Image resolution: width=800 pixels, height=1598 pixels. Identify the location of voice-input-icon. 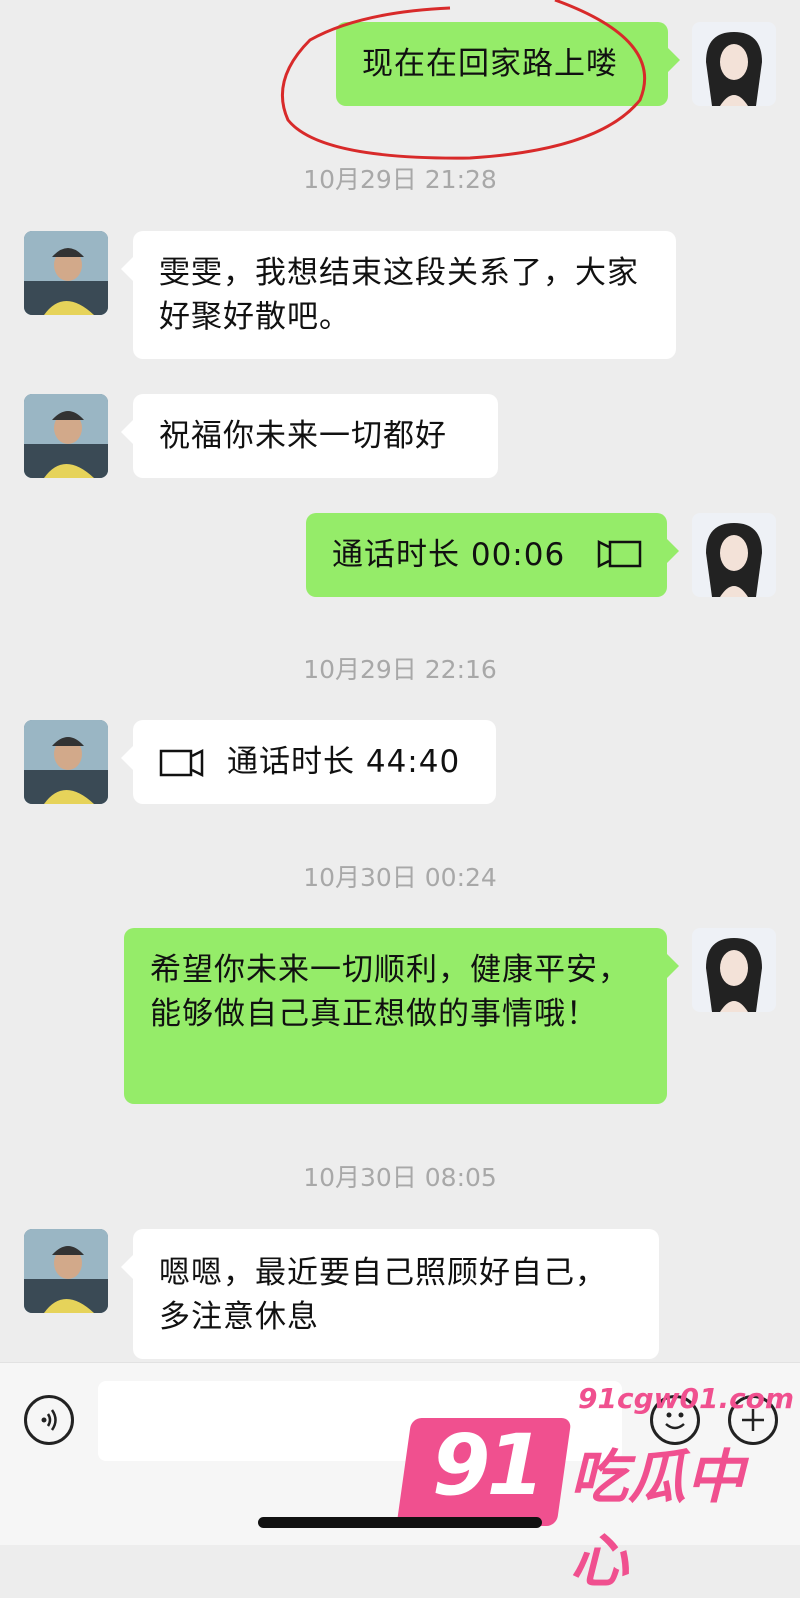
(49, 1420).